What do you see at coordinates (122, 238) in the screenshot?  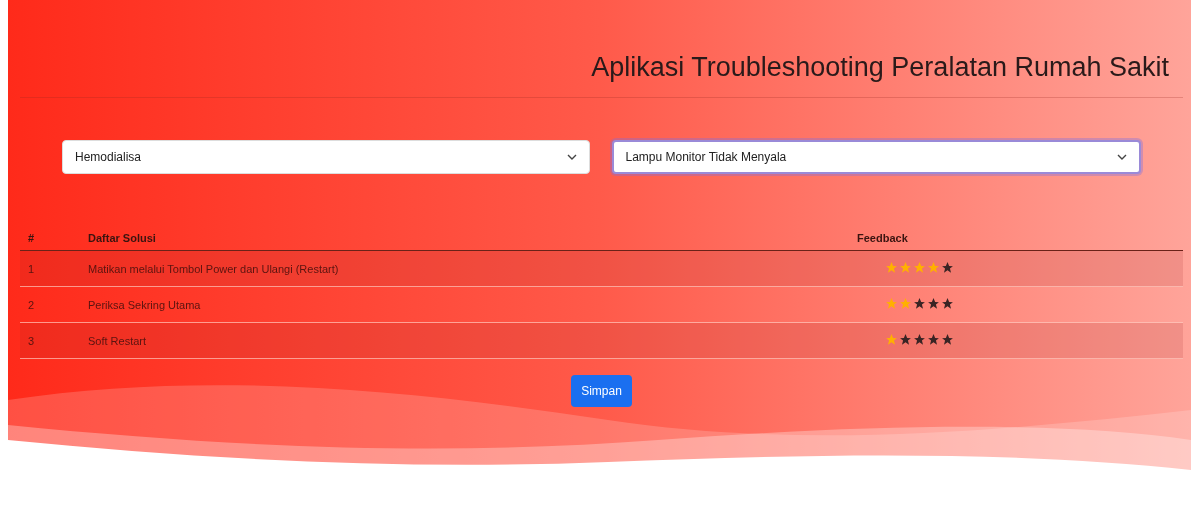 I see `column-header: Daftar Solusi` at bounding box center [122, 238].